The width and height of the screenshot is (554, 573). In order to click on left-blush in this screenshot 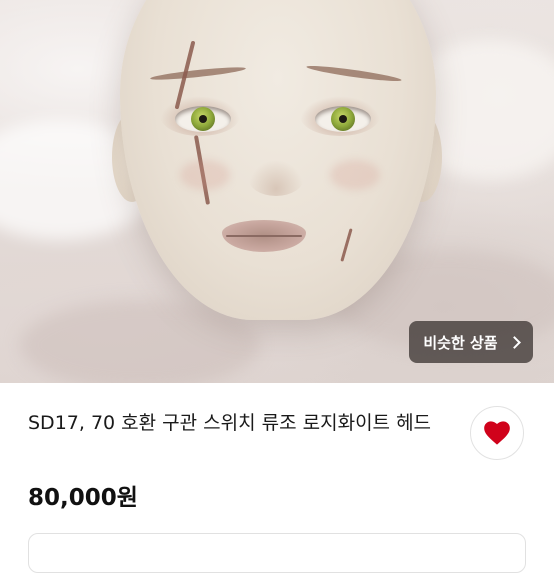, I will do `click(205, 175)`.